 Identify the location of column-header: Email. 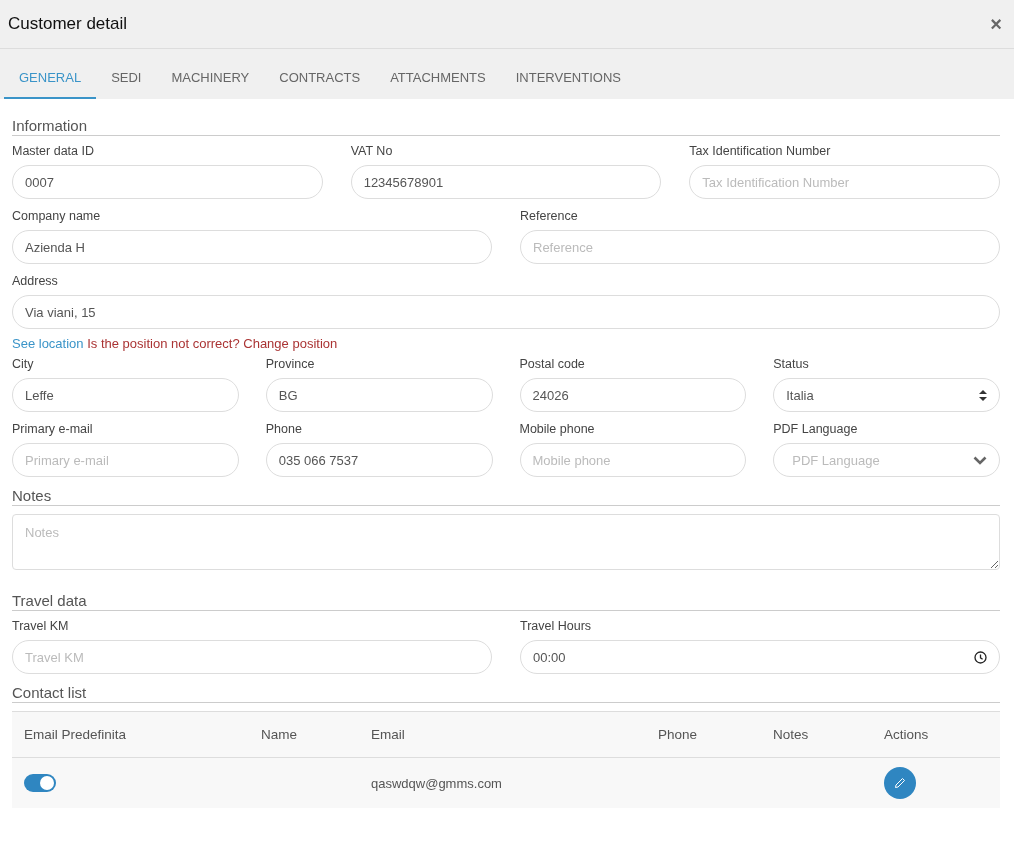
(388, 734).